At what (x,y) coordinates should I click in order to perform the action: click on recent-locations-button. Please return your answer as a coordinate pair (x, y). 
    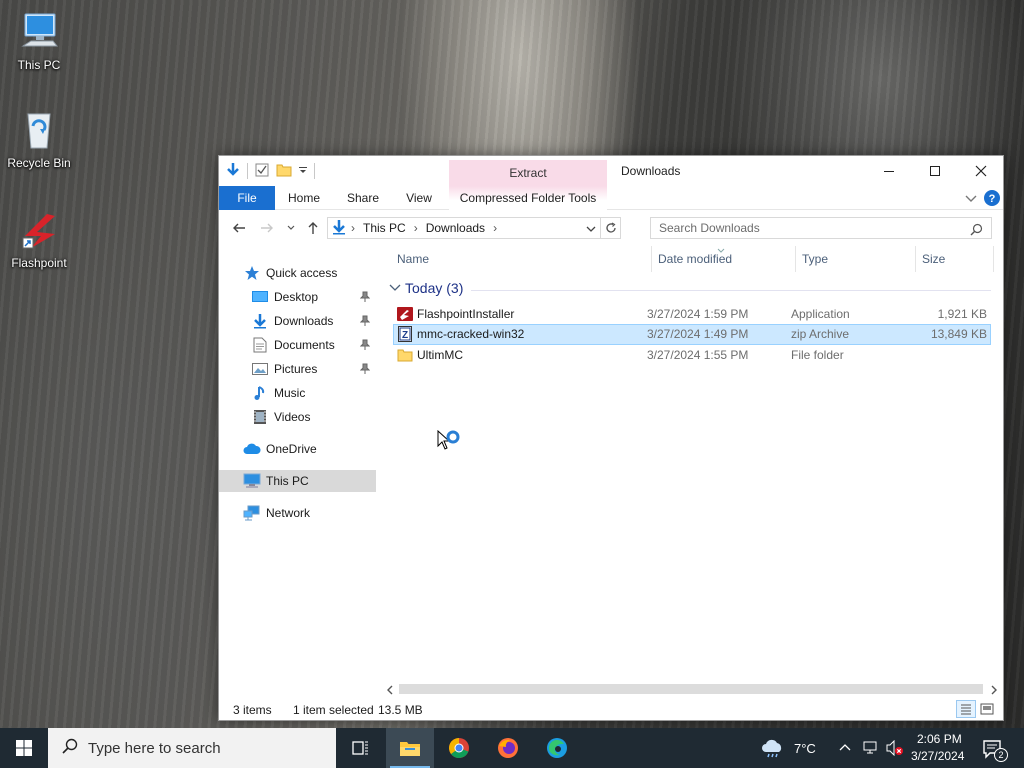
    Looking at the image, I should click on (291, 229).